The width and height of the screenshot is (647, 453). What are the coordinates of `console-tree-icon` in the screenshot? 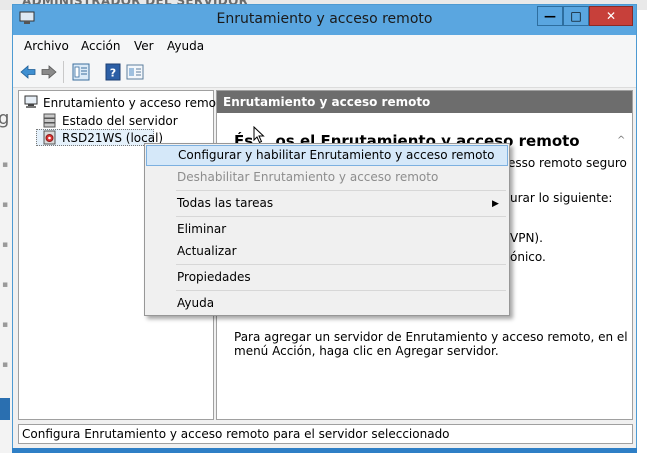 It's located at (81, 72).